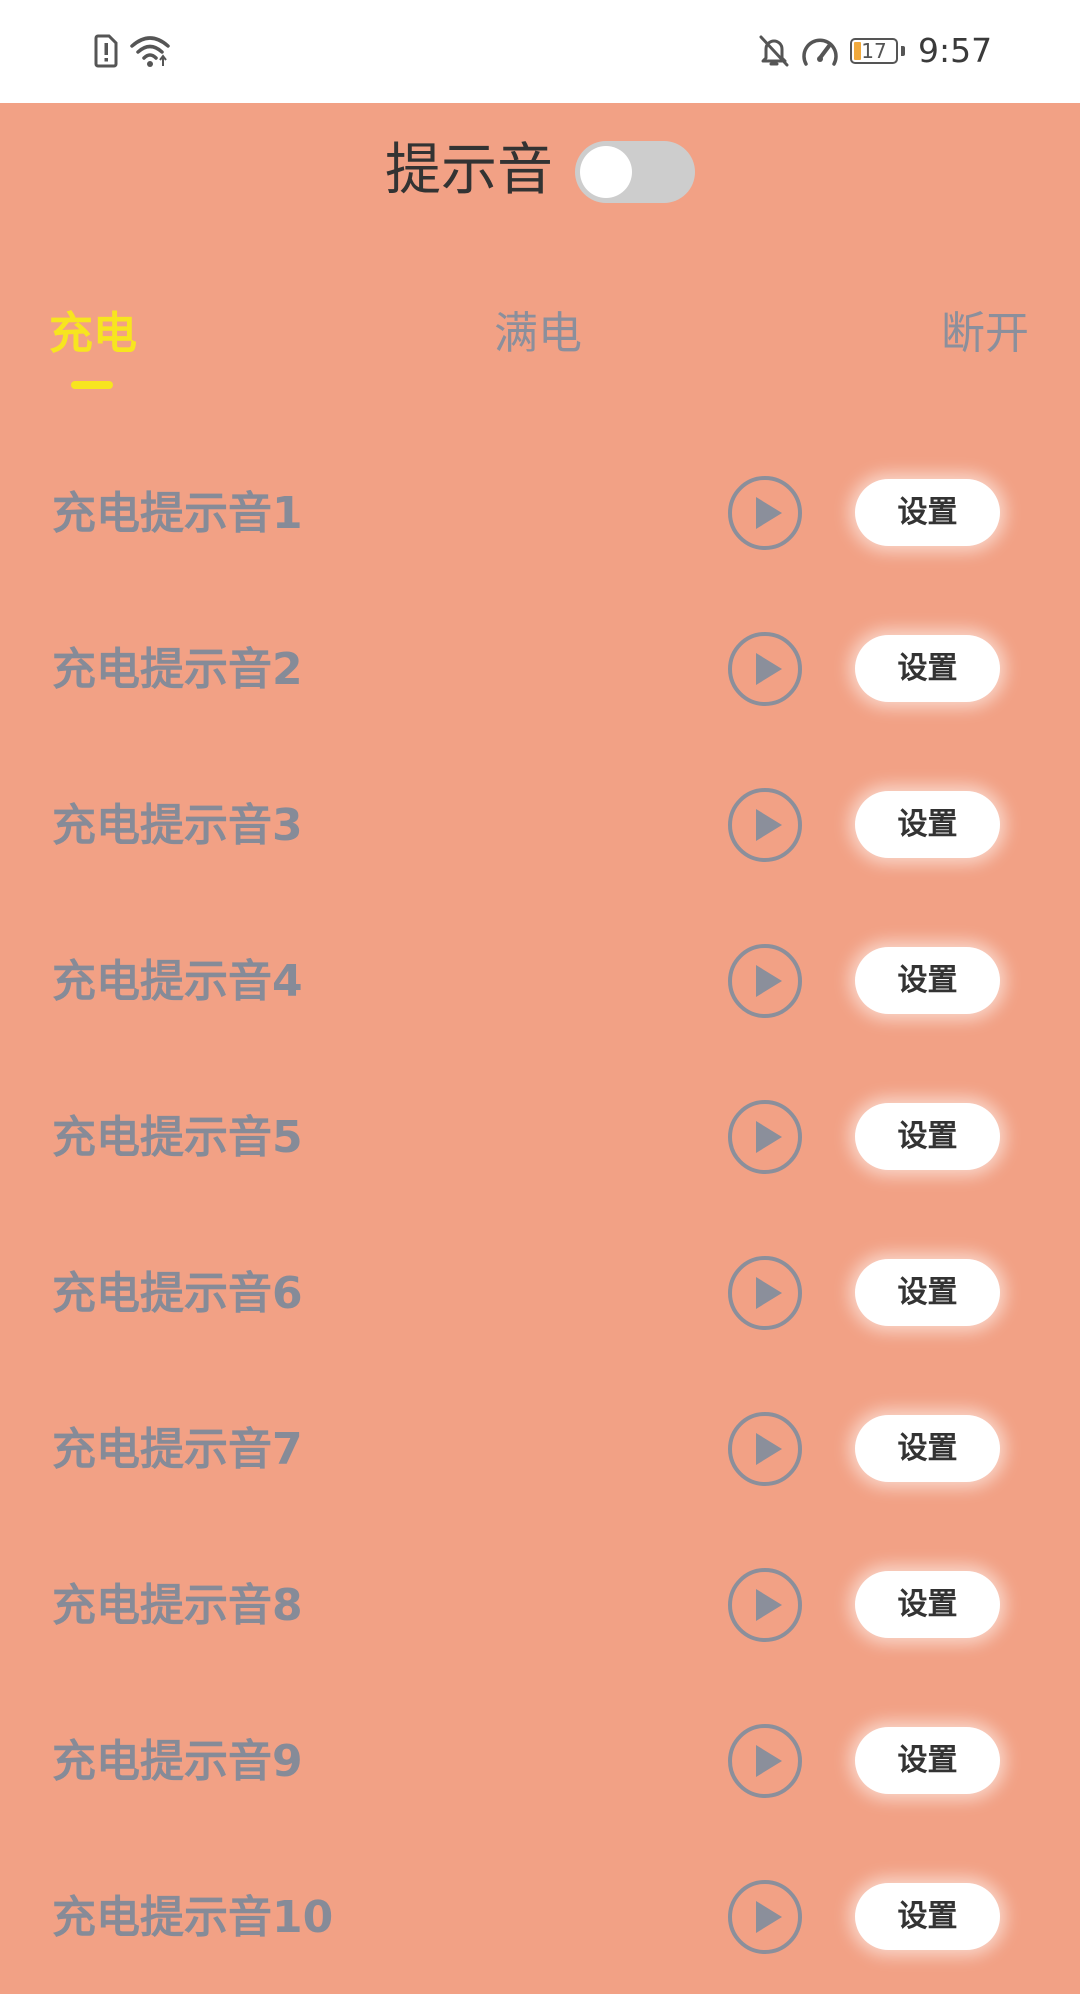 Image resolution: width=1080 pixels, height=1994 pixels. What do you see at coordinates (540, 51) in the screenshot?
I see `status-bar: 17 9:57` at bounding box center [540, 51].